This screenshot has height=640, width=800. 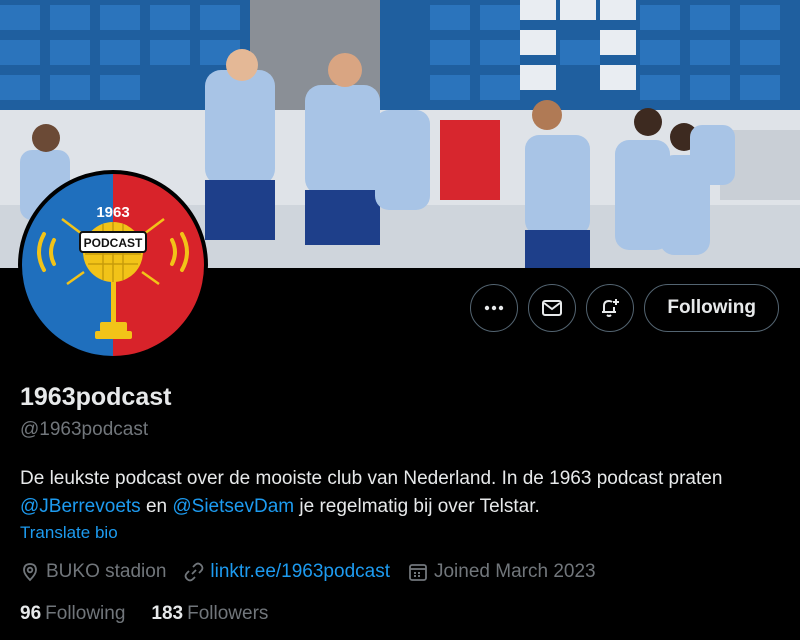 I want to click on mention-link-jberrevoets: @JBerrevoets, so click(x=80, y=506).